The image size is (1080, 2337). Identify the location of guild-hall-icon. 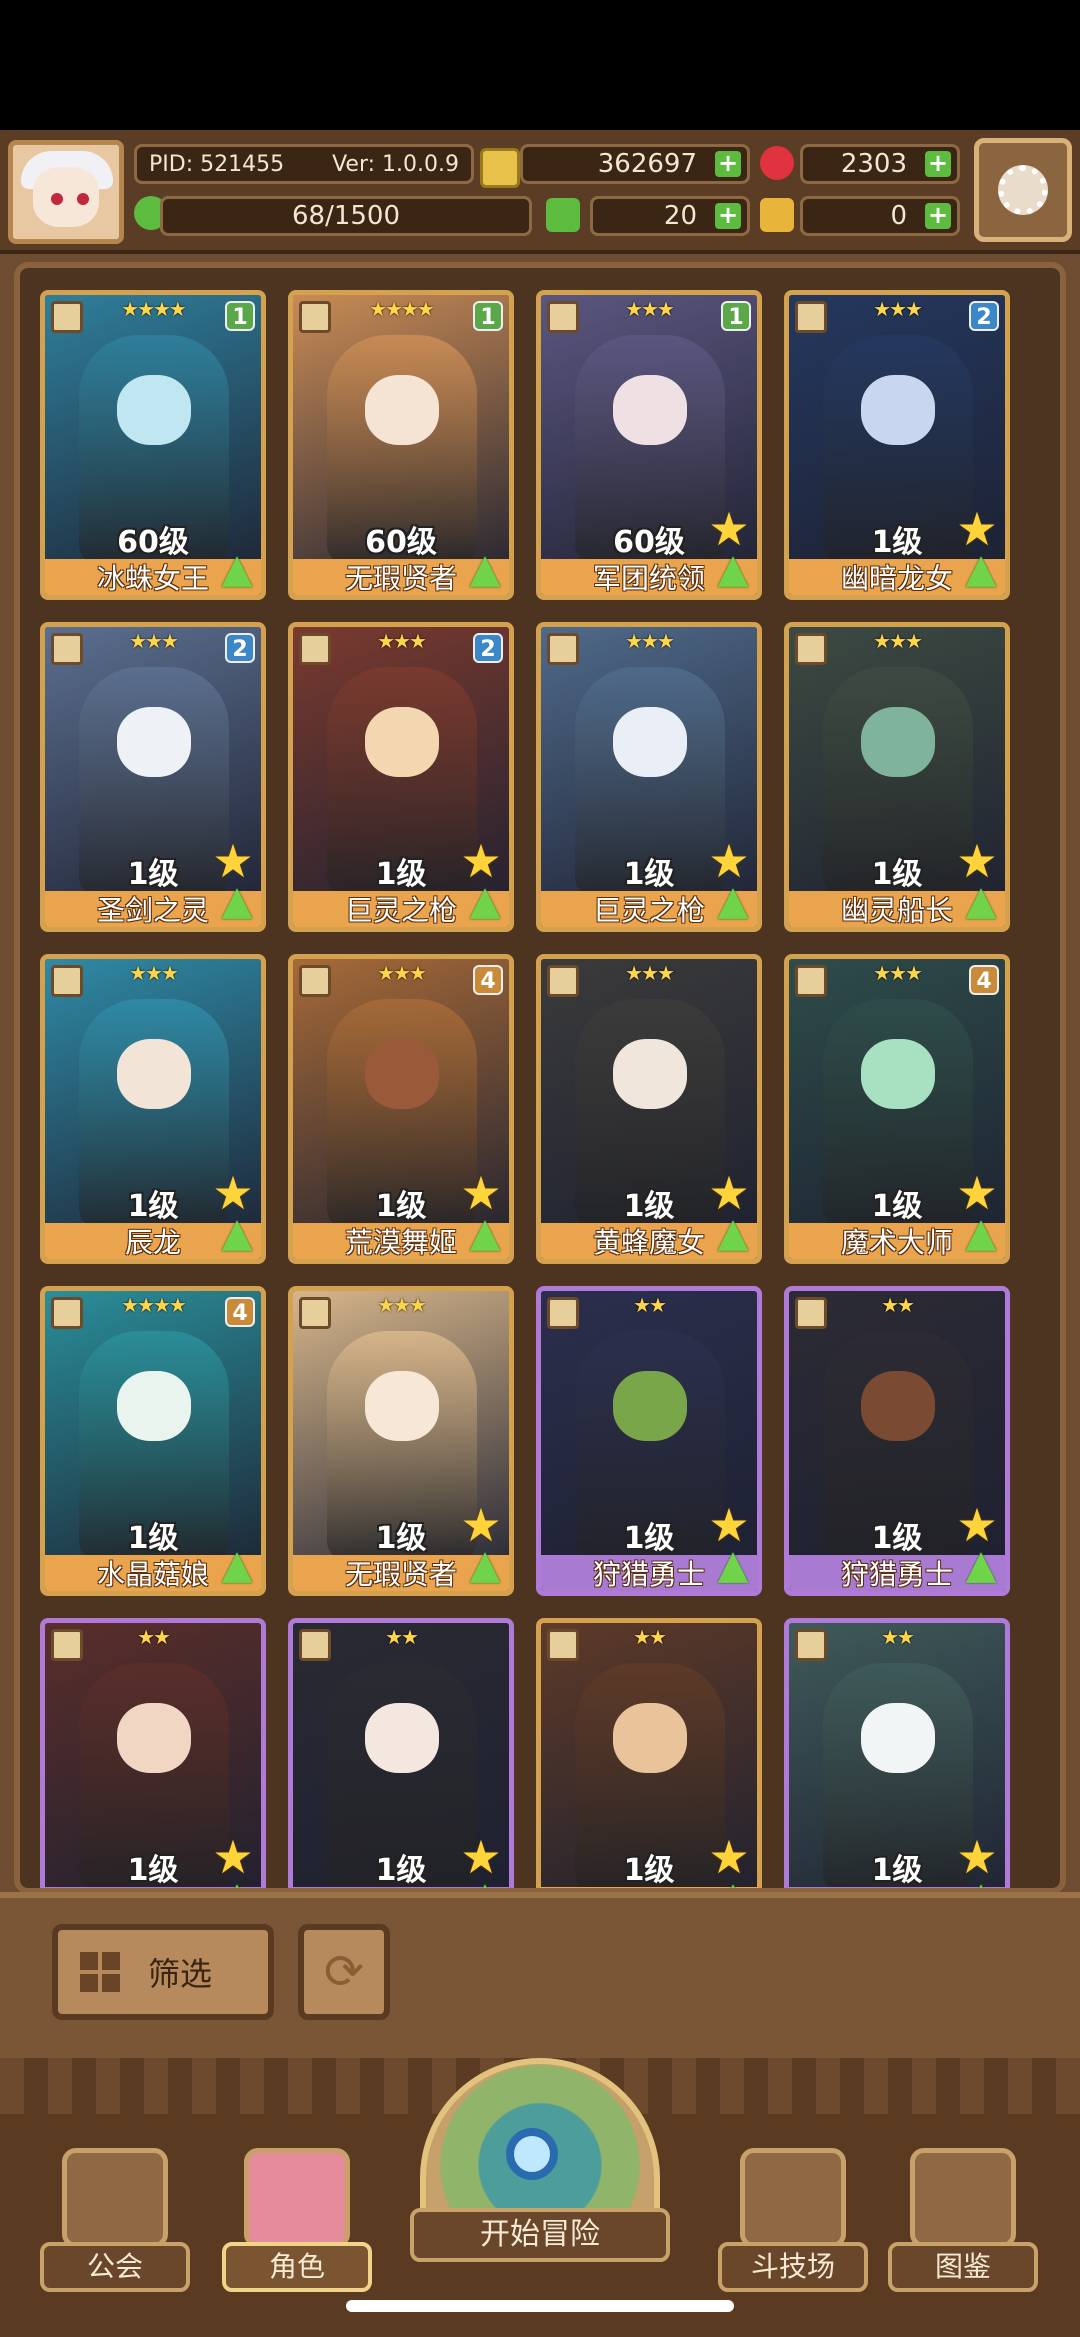
(115, 2198).